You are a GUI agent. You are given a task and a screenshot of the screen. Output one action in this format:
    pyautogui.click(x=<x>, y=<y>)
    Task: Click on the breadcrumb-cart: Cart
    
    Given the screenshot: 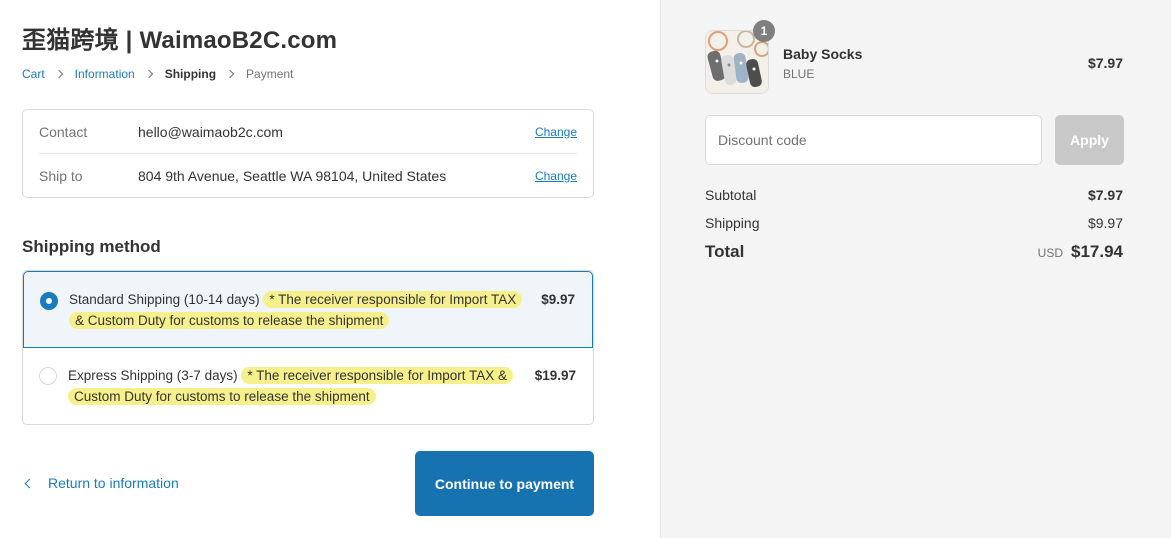 What is the action you would take?
    pyautogui.click(x=33, y=74)
    